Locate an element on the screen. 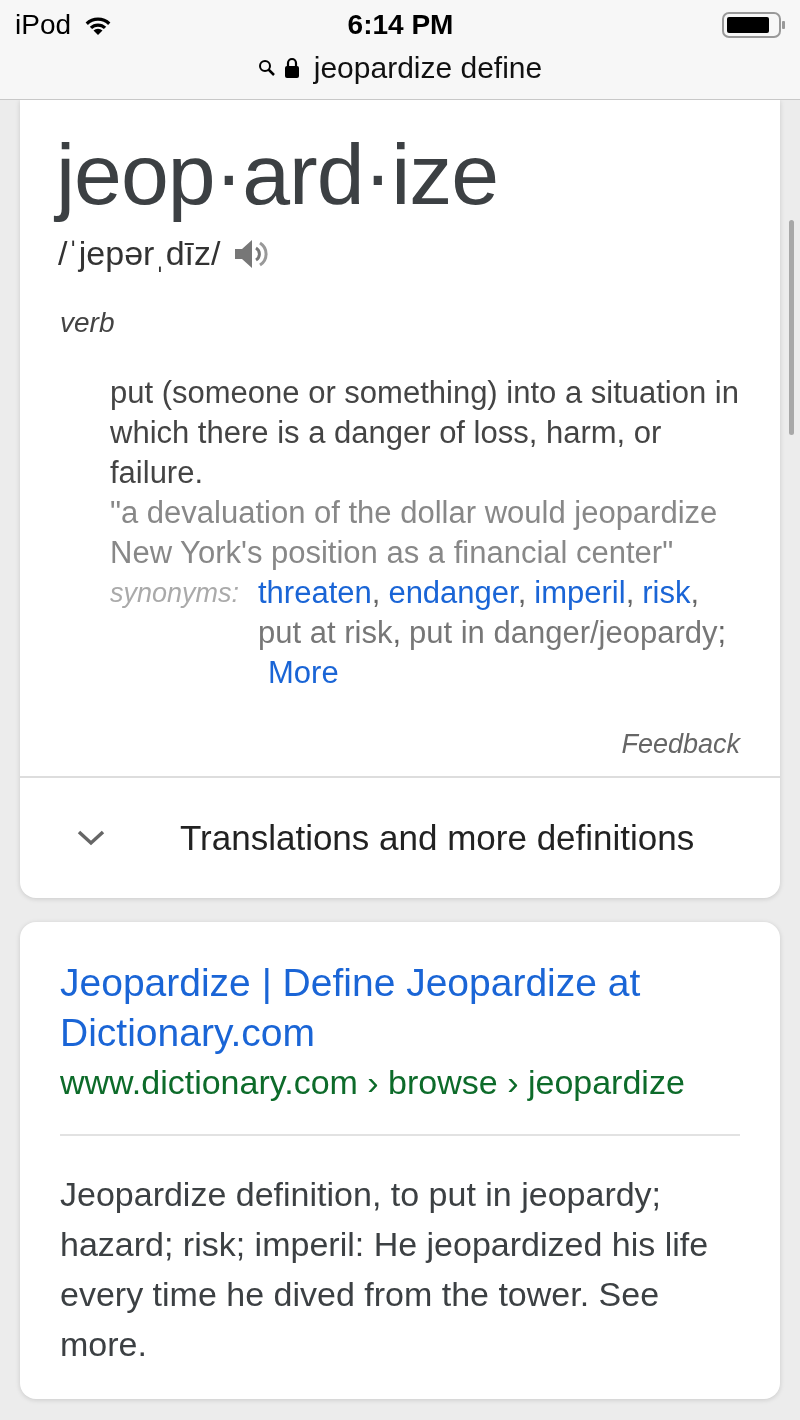  synonym-link: threaten is located at coordinates (315, 592).